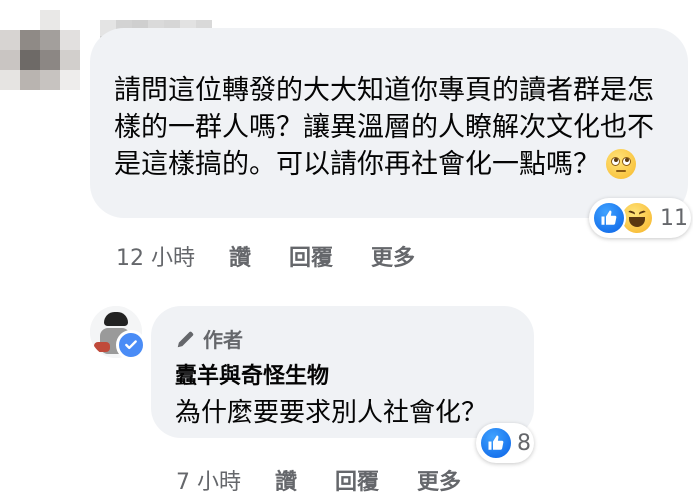  What do you see at coordinates (209, 338) in the screenshot?
I see `author-badge: 作者` at bounding box center [209, 338].